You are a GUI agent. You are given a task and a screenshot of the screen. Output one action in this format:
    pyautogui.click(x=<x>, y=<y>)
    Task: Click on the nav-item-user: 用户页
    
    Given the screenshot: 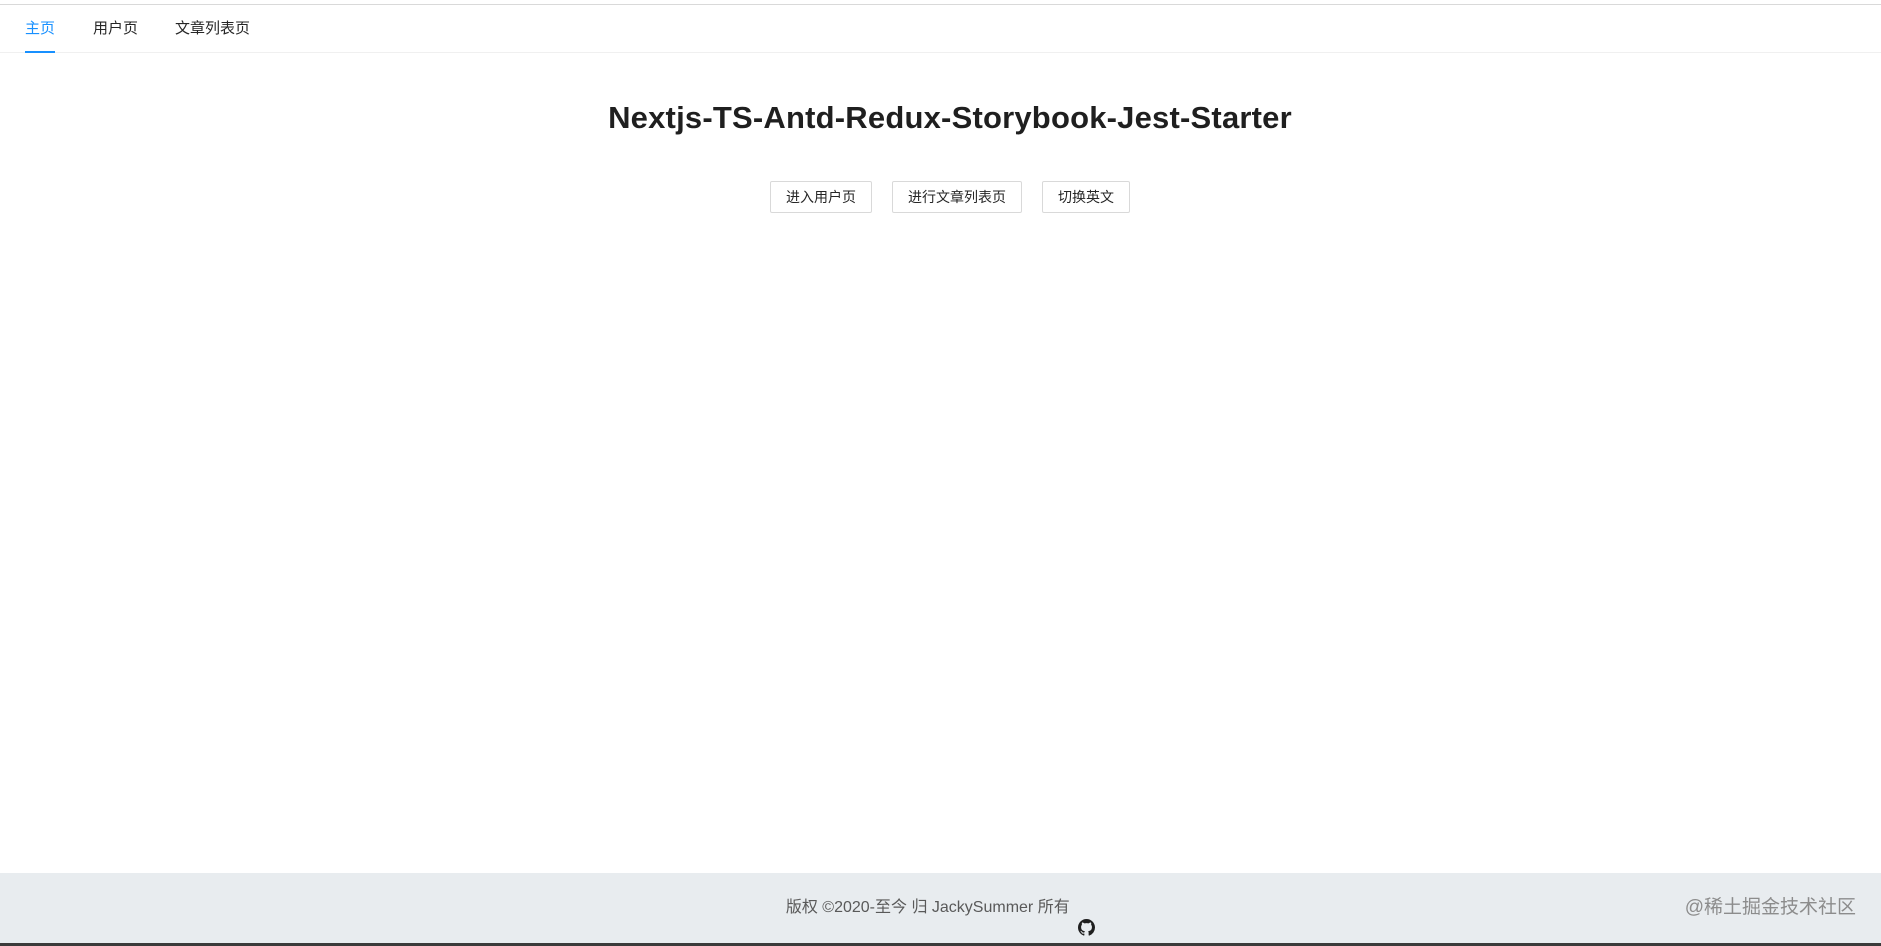 What is the action you would take?
    pyautogui.click(x=115, y=29)
    